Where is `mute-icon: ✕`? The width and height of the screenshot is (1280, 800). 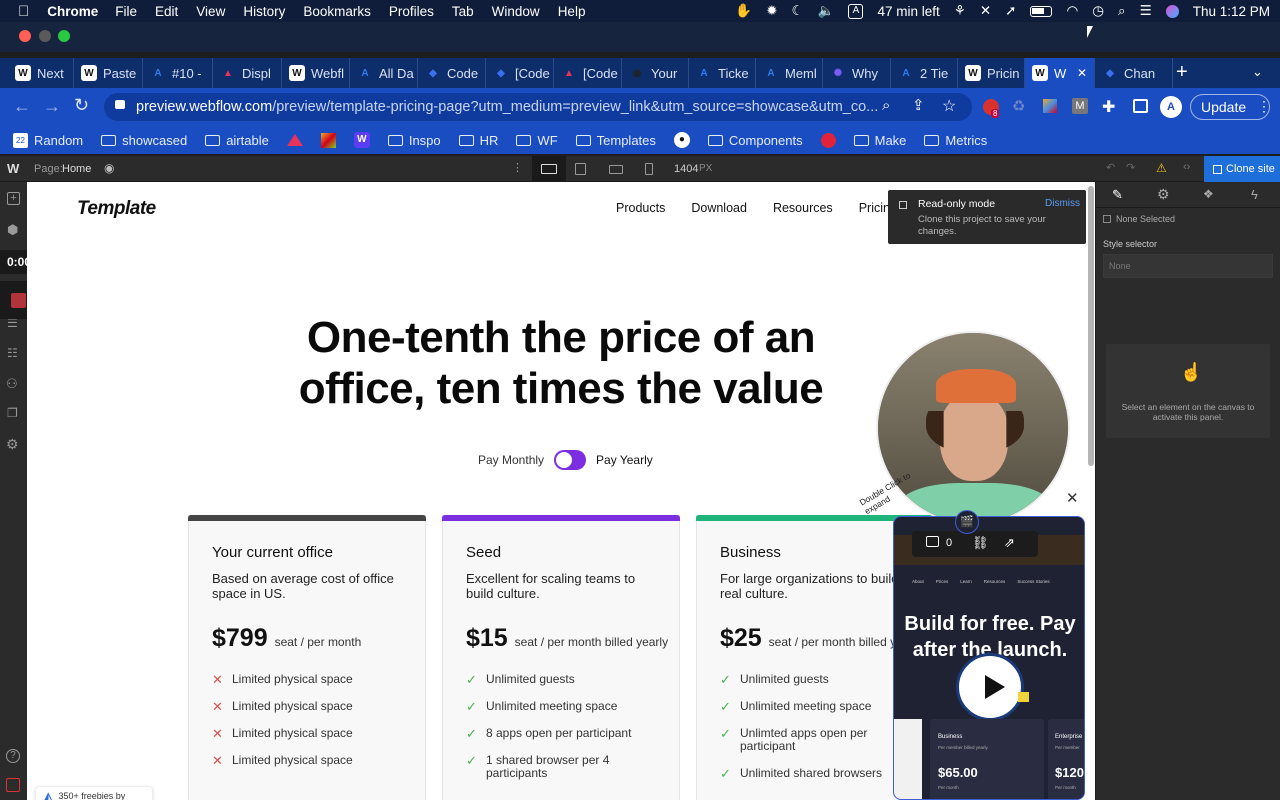 mute-icon: ✕ is located at coordinates (985, 11).